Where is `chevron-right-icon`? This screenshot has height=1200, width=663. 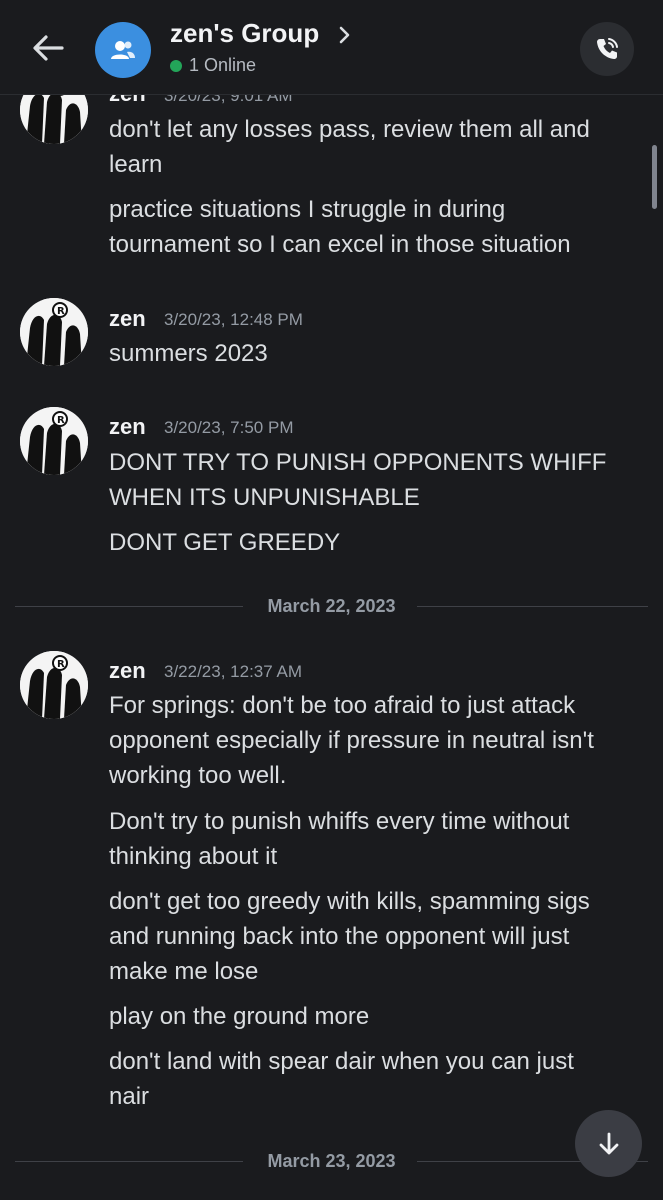 chevron-right-icon is located at coordinates (345, 35).